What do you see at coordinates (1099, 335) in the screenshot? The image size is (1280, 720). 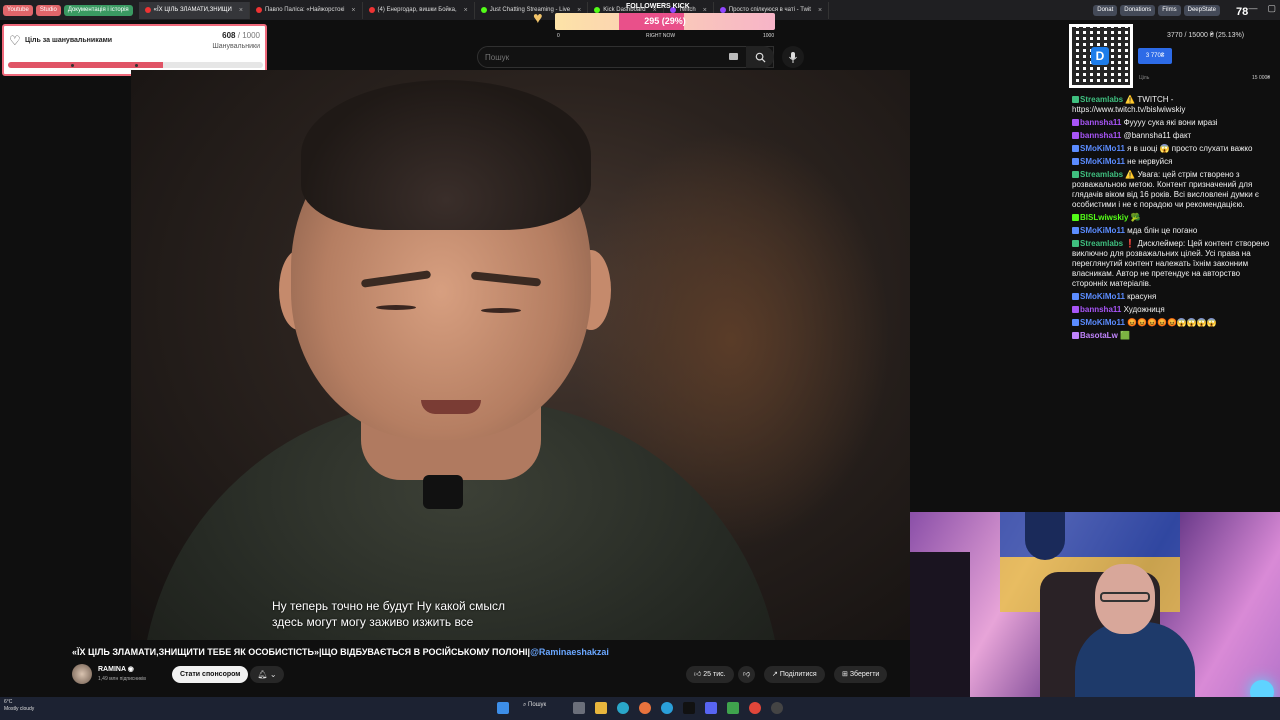 I see `chat-username: BasotaLw` at bounding box center [1099, 335].